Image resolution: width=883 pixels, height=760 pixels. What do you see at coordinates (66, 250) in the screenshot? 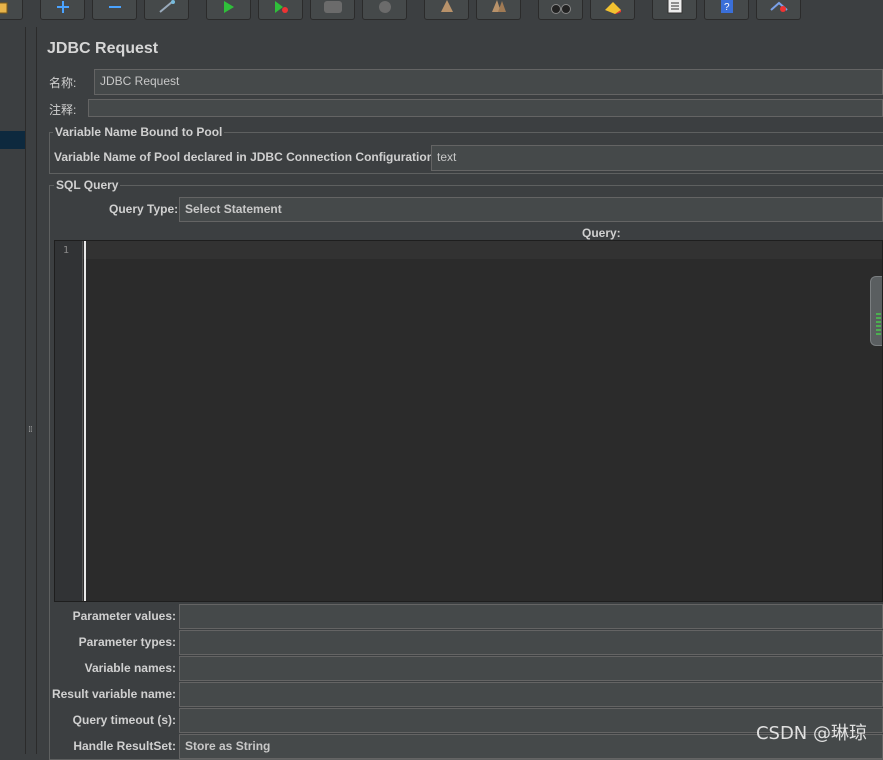
I see `line-number: 1` at bounding box center [66, 250].